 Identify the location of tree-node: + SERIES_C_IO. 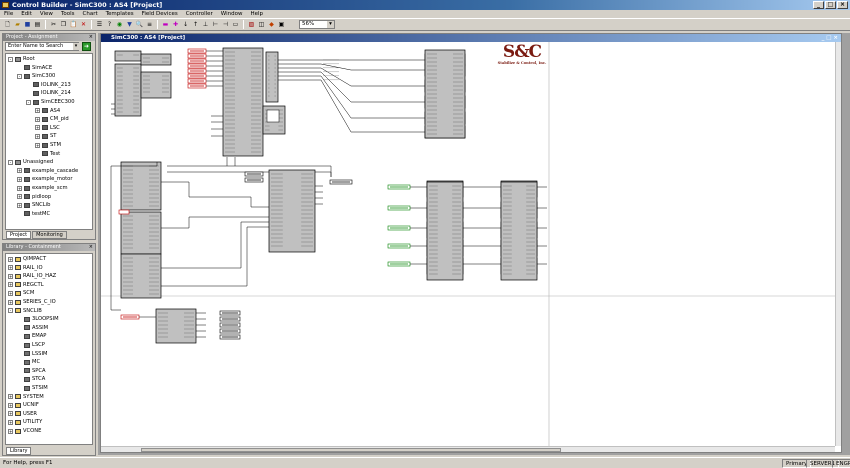
(32, 302).